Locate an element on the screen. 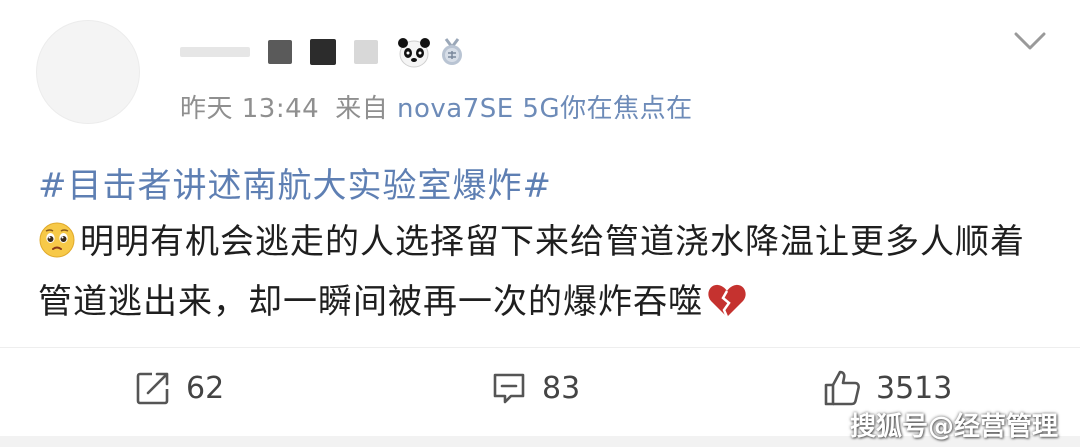 The width and height of the screenshot is (1080, 447). comment-button: 83 is located at coordinates (535, 388).